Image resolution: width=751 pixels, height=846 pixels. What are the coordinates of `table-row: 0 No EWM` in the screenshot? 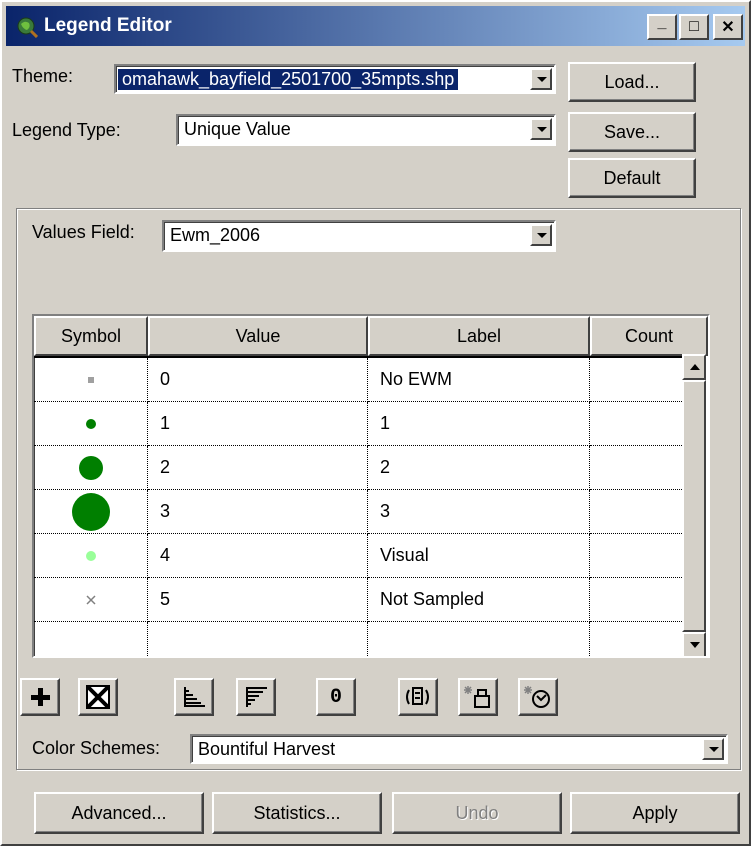 It's located at (361, 380).